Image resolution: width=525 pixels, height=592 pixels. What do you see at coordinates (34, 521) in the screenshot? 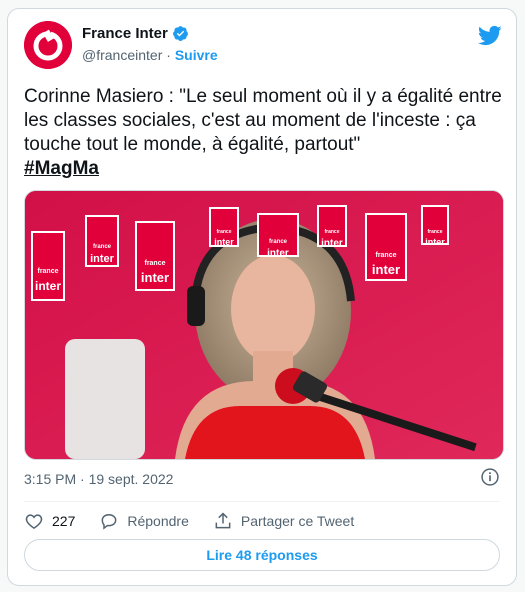
I see `heart-icon` at bounding box center [34, 521].